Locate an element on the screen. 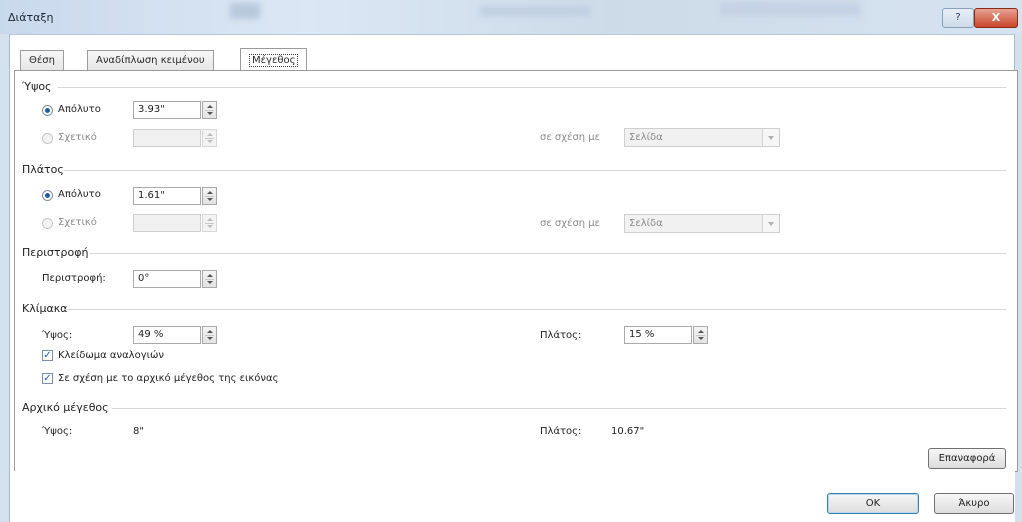 This screenshot has height=522, width=1022. tab-label: Θέση is located at coordinates (42, 60).